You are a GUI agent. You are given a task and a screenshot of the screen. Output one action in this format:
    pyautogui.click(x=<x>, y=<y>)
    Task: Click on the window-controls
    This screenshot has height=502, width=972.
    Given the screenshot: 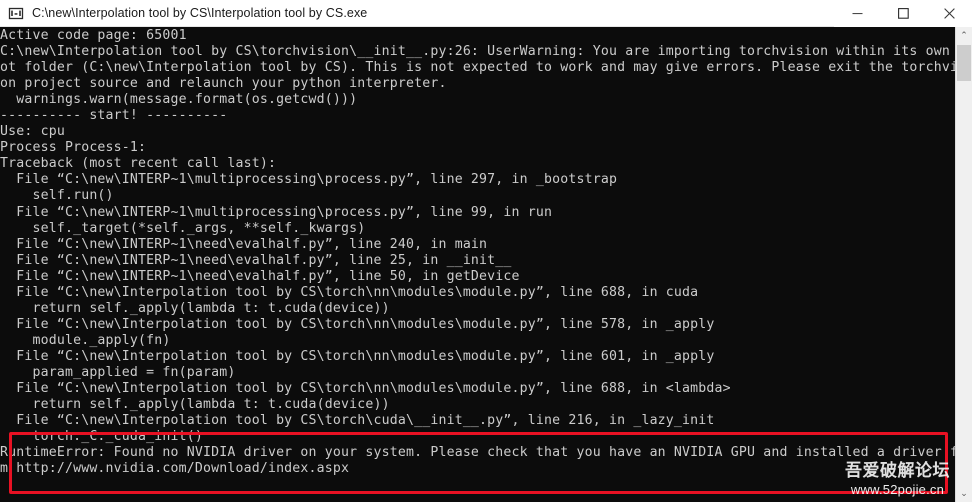 What is the action you would take?
    pyautogui.click(x=903, y=13)
    